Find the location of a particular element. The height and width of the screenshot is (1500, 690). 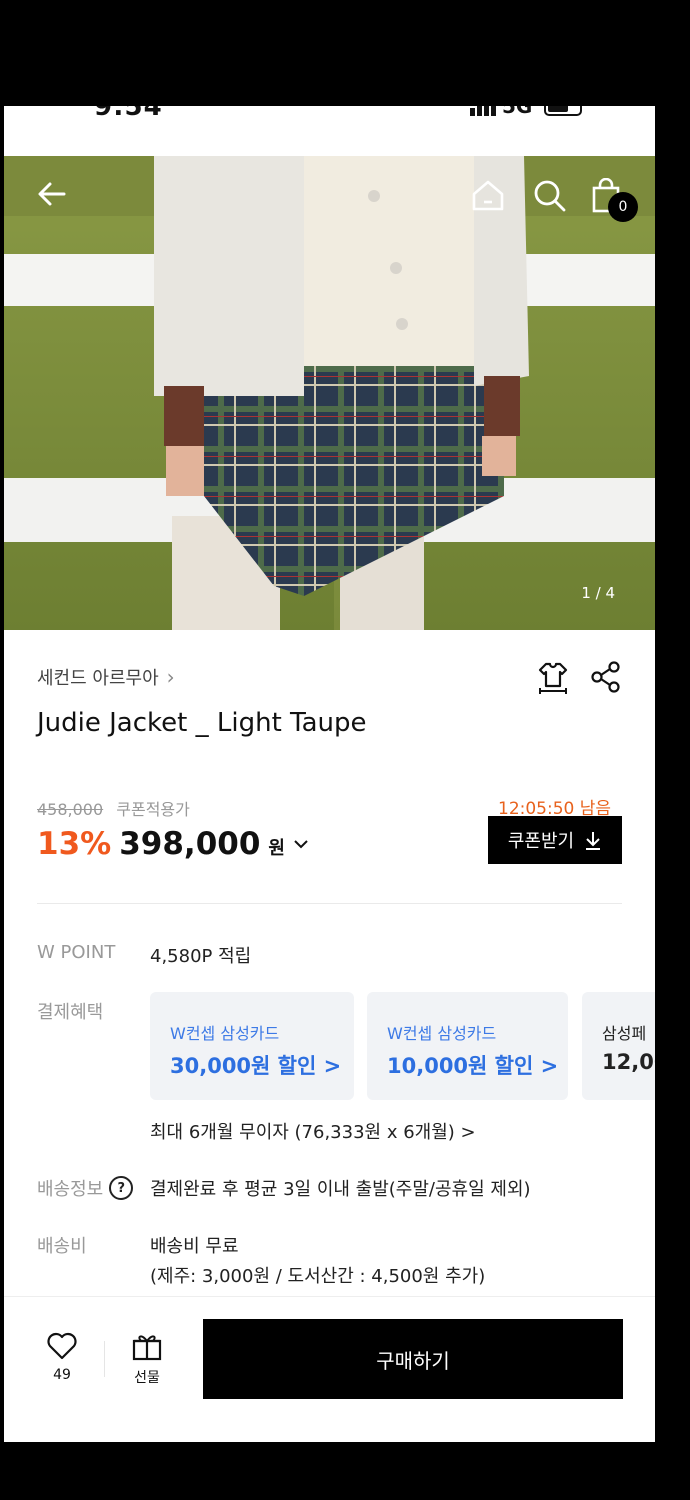

status-indicators: 5G is located at coordinates (526, 112).